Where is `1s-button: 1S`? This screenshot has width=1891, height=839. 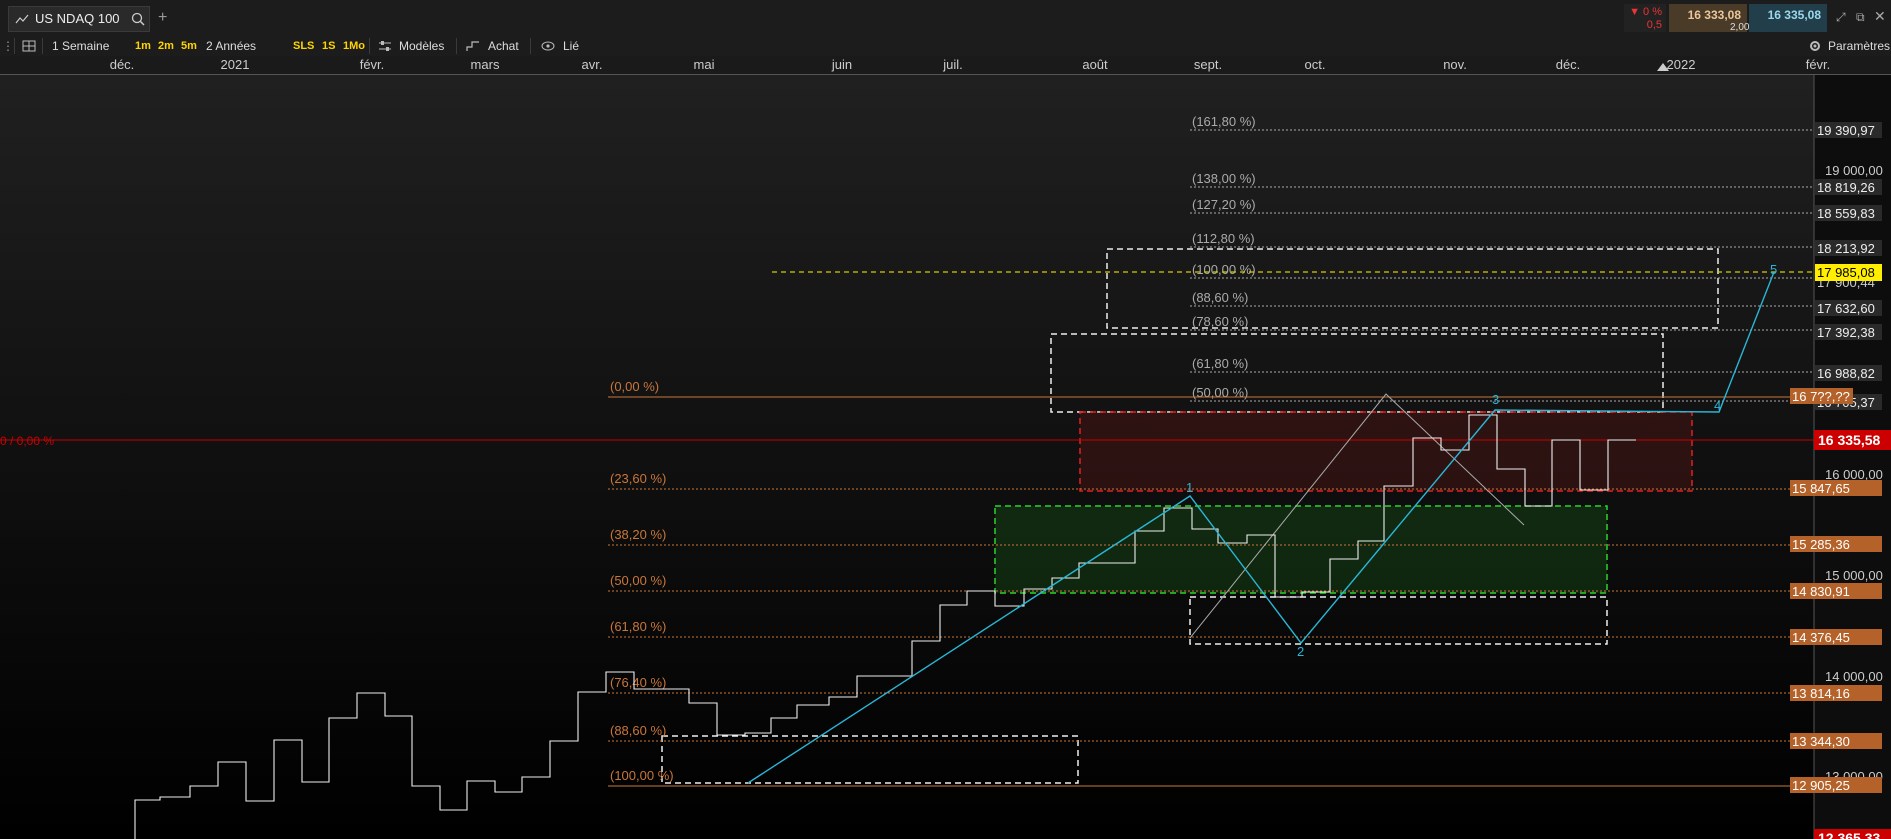 1s-button: 1S is located at coordinates (328, 46).